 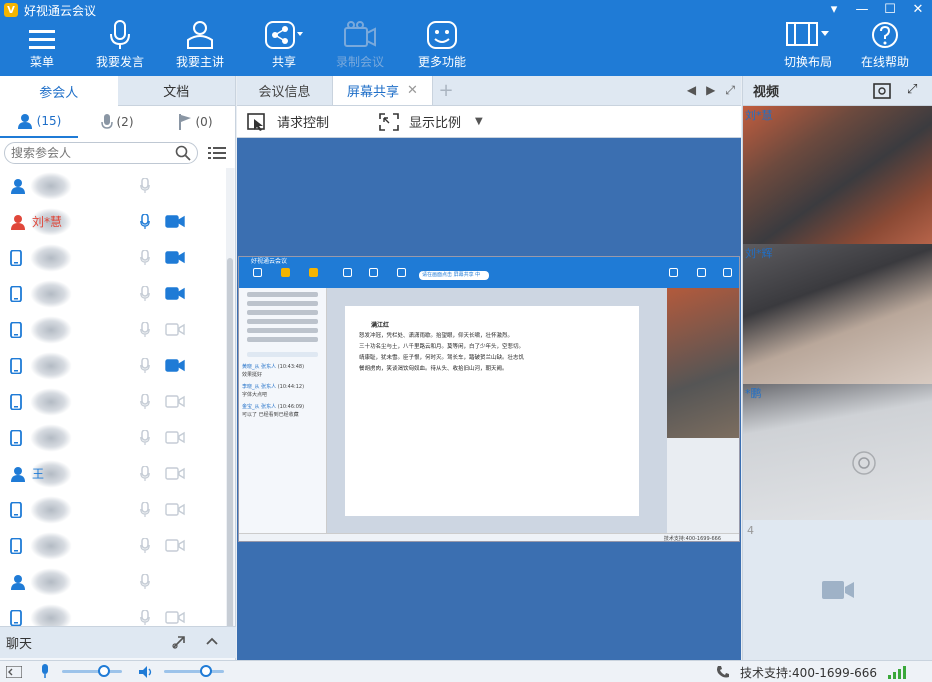 I want to click on tab-documents: 文档, so click(x=176, y=91).